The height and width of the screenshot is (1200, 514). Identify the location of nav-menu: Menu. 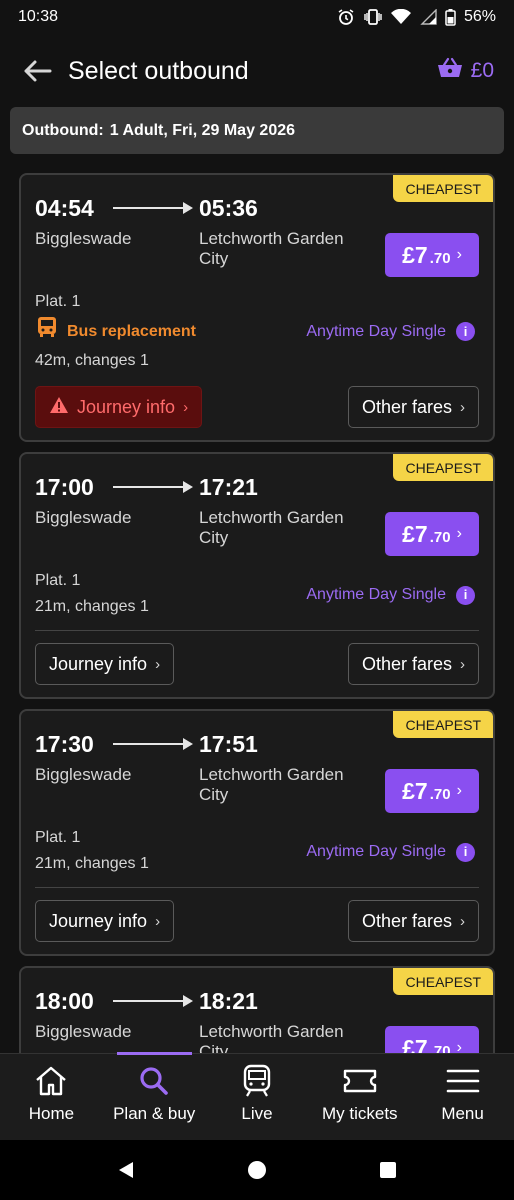
(462, 1097).